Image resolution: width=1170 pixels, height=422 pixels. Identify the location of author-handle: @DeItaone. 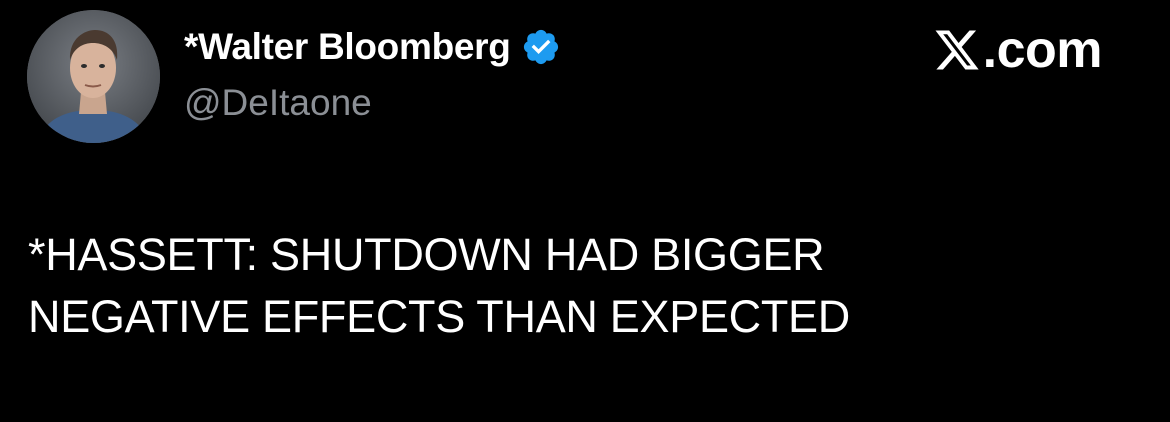
(278, 103).